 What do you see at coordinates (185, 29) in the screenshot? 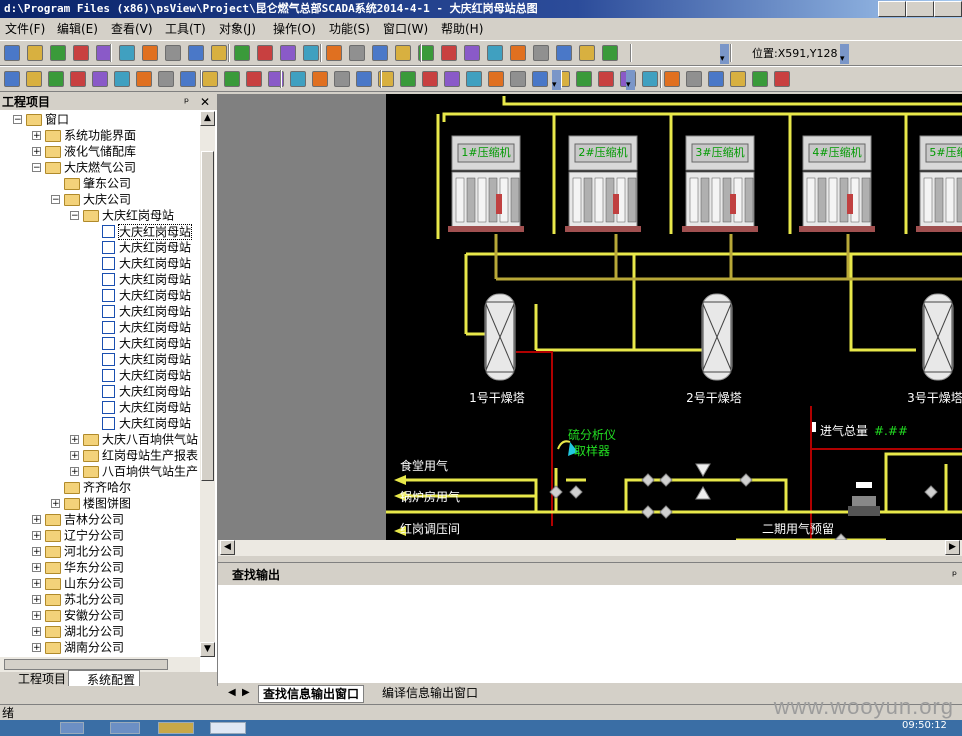
I see `menu-tools: 工具(T)` at bounding box center [185, 29].